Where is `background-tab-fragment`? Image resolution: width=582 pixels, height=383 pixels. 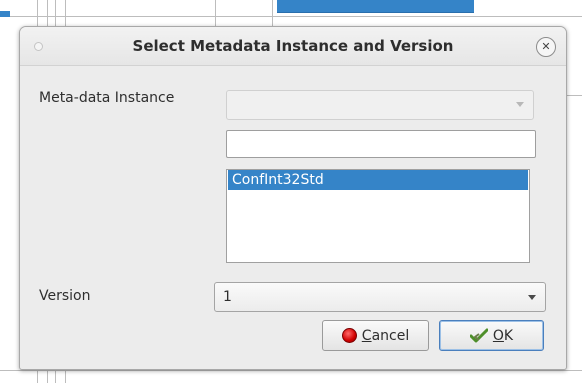
background-tab-fragment is located at coordinates (5, 14).